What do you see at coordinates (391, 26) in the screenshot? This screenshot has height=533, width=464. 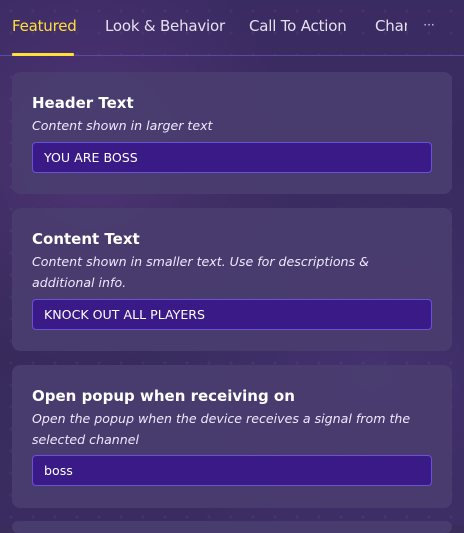 I see `tab-channels: Channels` at bounding box center [391, 26].